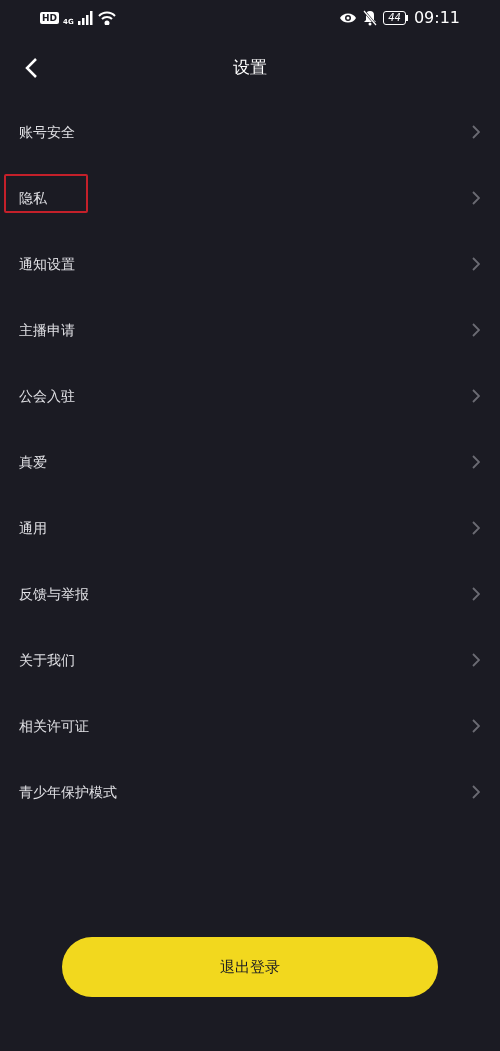 The height and width of the screenshot is (1051, 500). What do you see at coordinates (54, 594) in the screenshot?
I see `row-label: 反馈与举报` at bounding box center [54, 594].